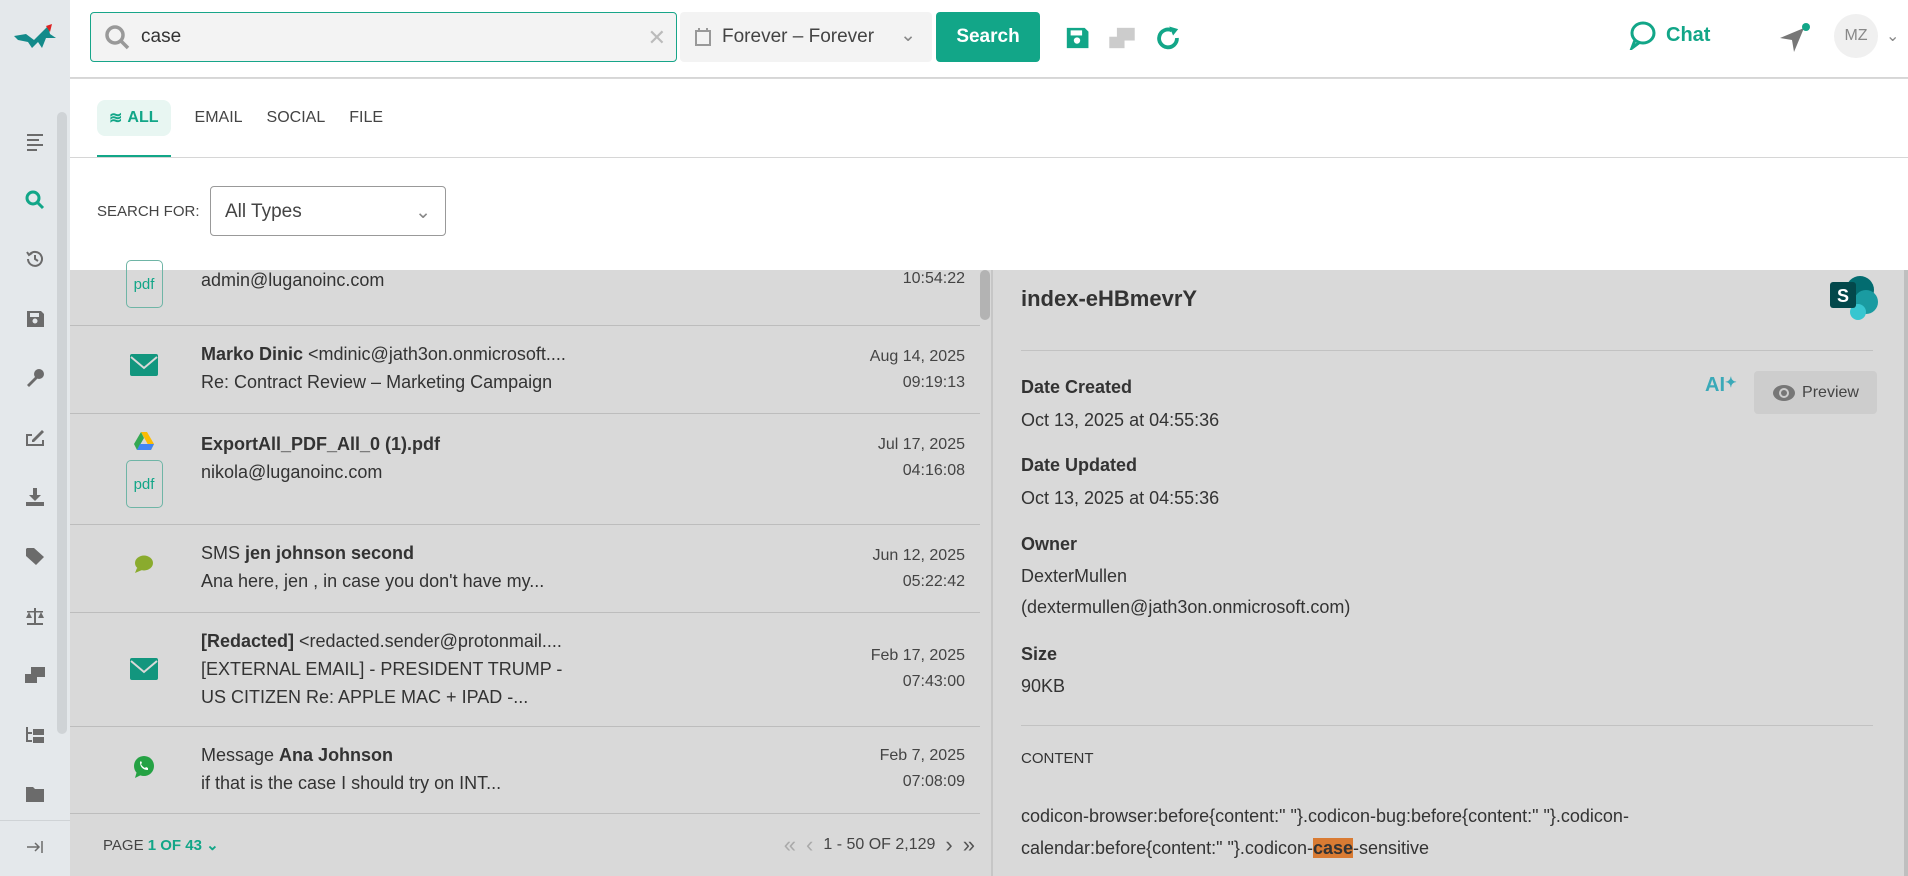 The image size is (1908, 876). I want to click on sidebar-item-saved, so click(35, 319).